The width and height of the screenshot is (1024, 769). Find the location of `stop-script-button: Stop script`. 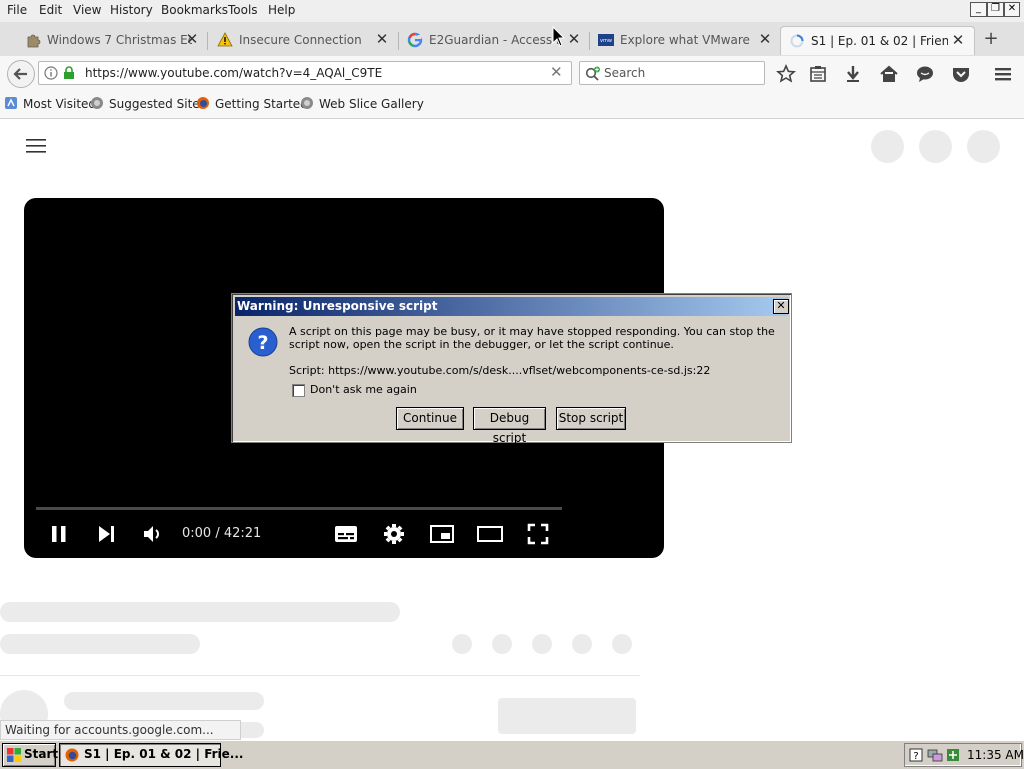

stop-script-button: Stop script is located at coordinates (591, 418).